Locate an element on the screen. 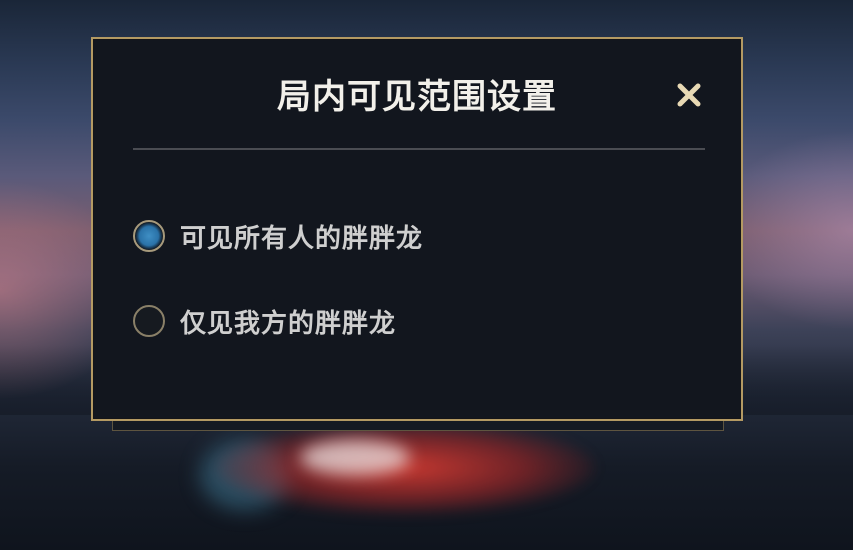 This screenshot has width=853, height=550. option-label: 仅见我方的胖胖龙 is located at coordinates (288, 323).